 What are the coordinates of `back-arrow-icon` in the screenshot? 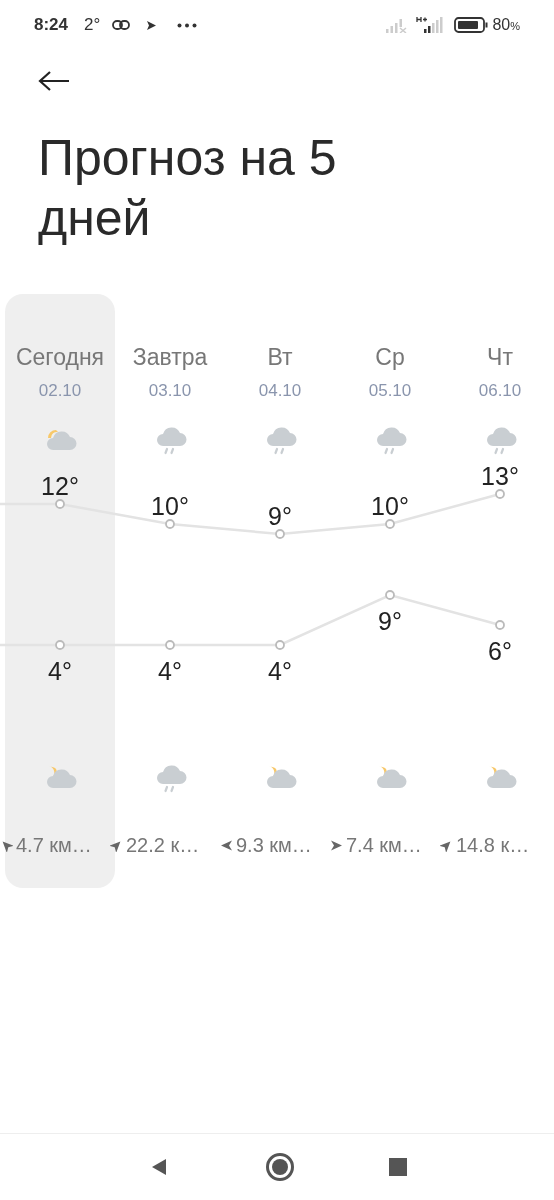 It's located at (54, 81).